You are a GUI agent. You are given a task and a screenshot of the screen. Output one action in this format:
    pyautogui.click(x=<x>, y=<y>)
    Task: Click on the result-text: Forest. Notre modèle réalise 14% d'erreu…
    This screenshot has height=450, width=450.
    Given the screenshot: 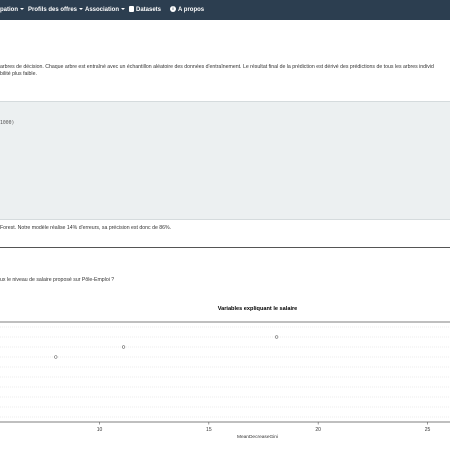 What is the action you would take?
    pyautogui.click(x=86, y=228)
    